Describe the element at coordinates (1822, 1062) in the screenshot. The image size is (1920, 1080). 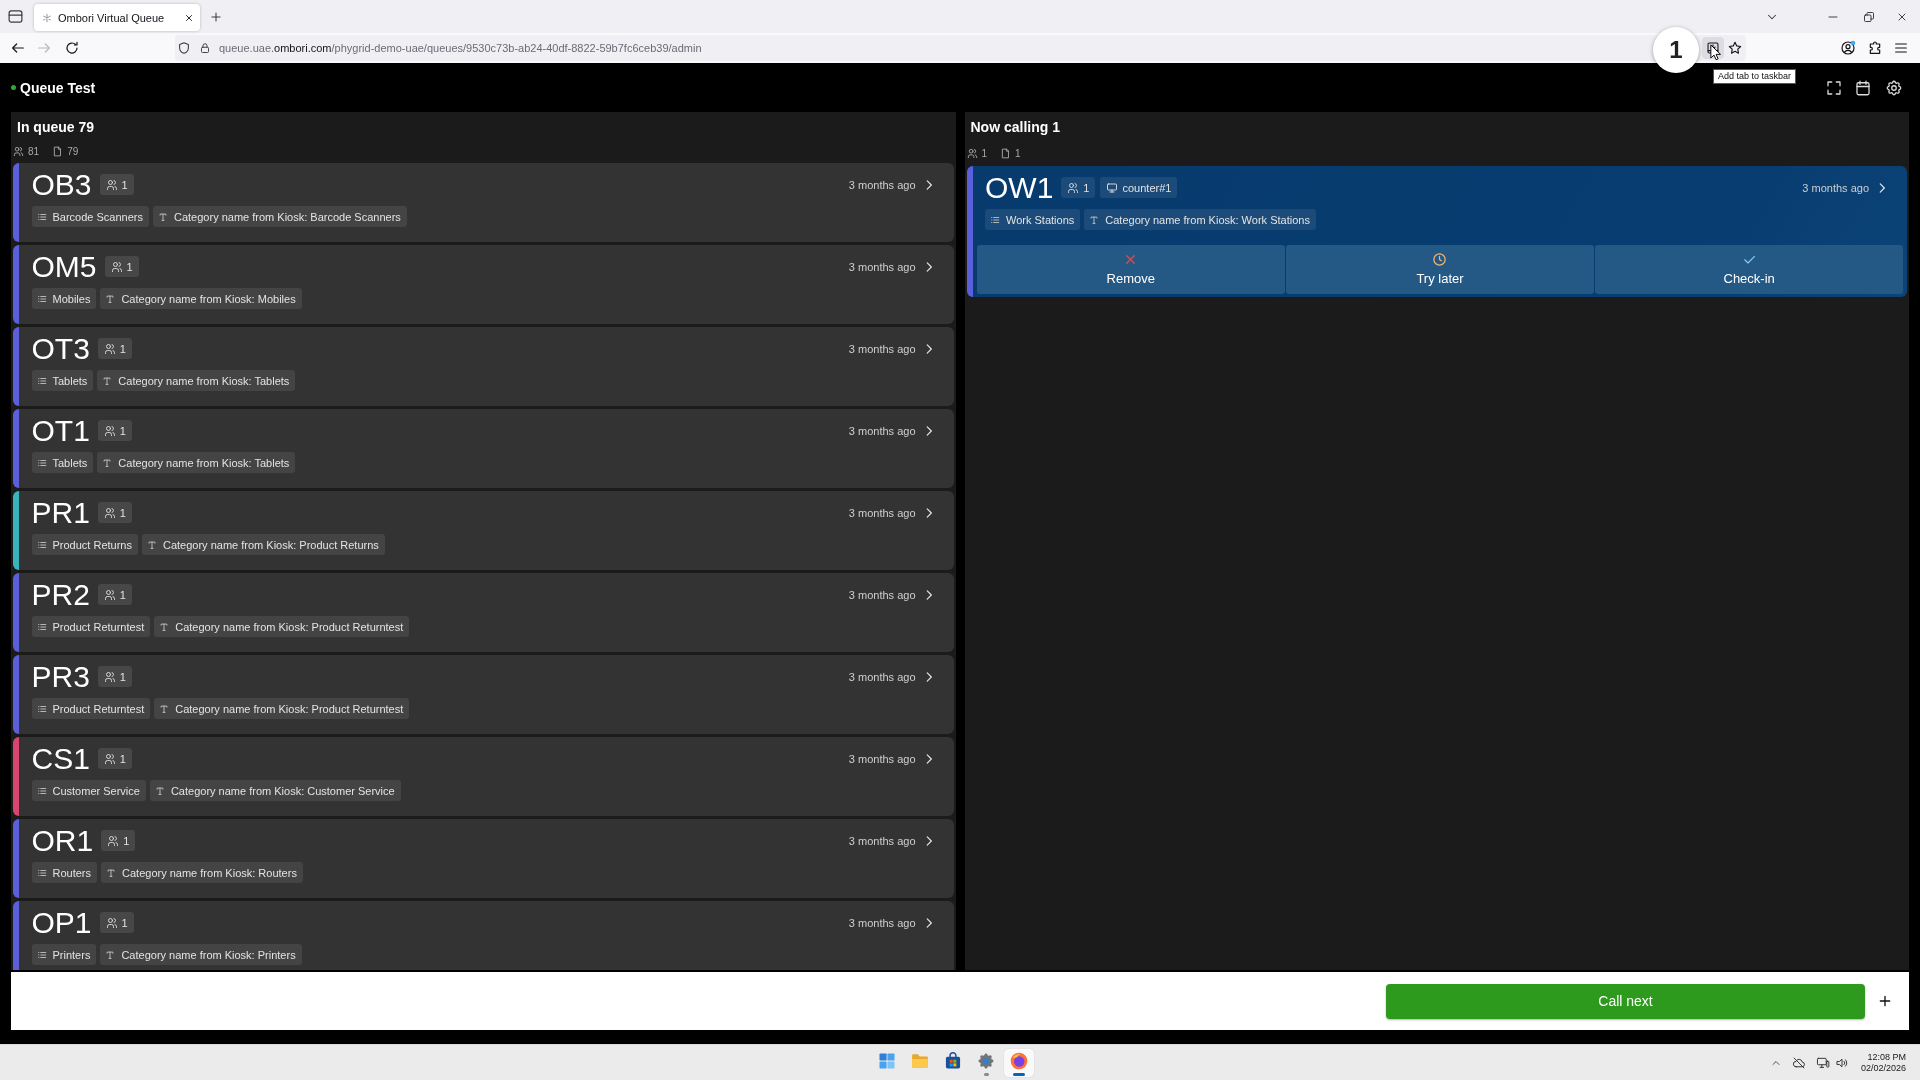
I see `monitor-icon` at that location.